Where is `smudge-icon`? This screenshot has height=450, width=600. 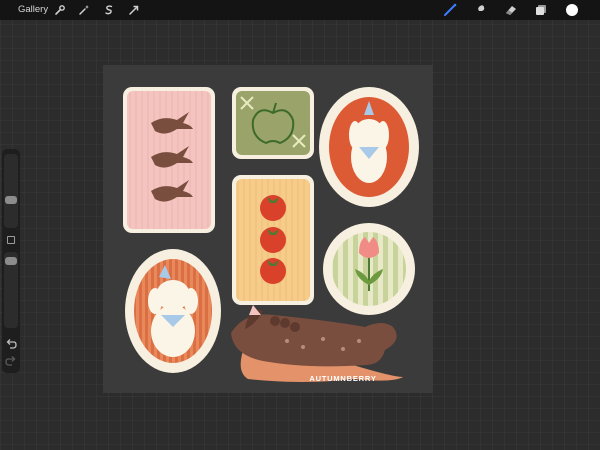 smudge-icon is located at coordinates (480, 10).